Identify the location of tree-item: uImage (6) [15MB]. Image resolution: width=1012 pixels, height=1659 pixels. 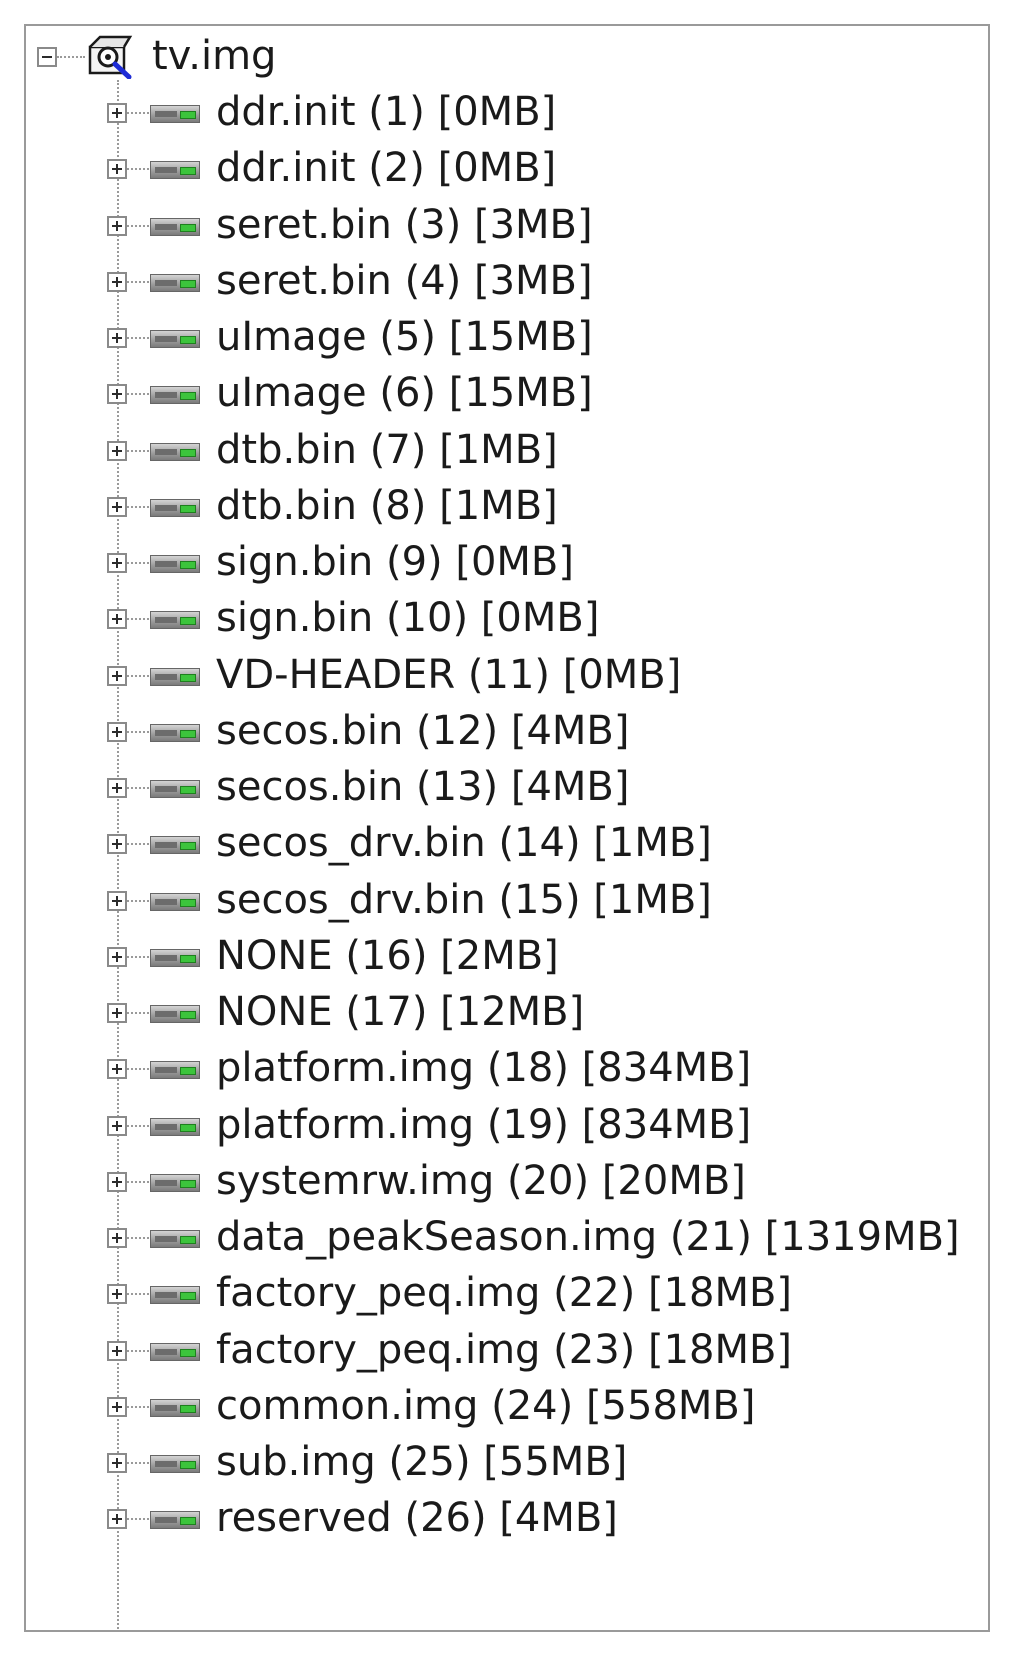
(507, 394).